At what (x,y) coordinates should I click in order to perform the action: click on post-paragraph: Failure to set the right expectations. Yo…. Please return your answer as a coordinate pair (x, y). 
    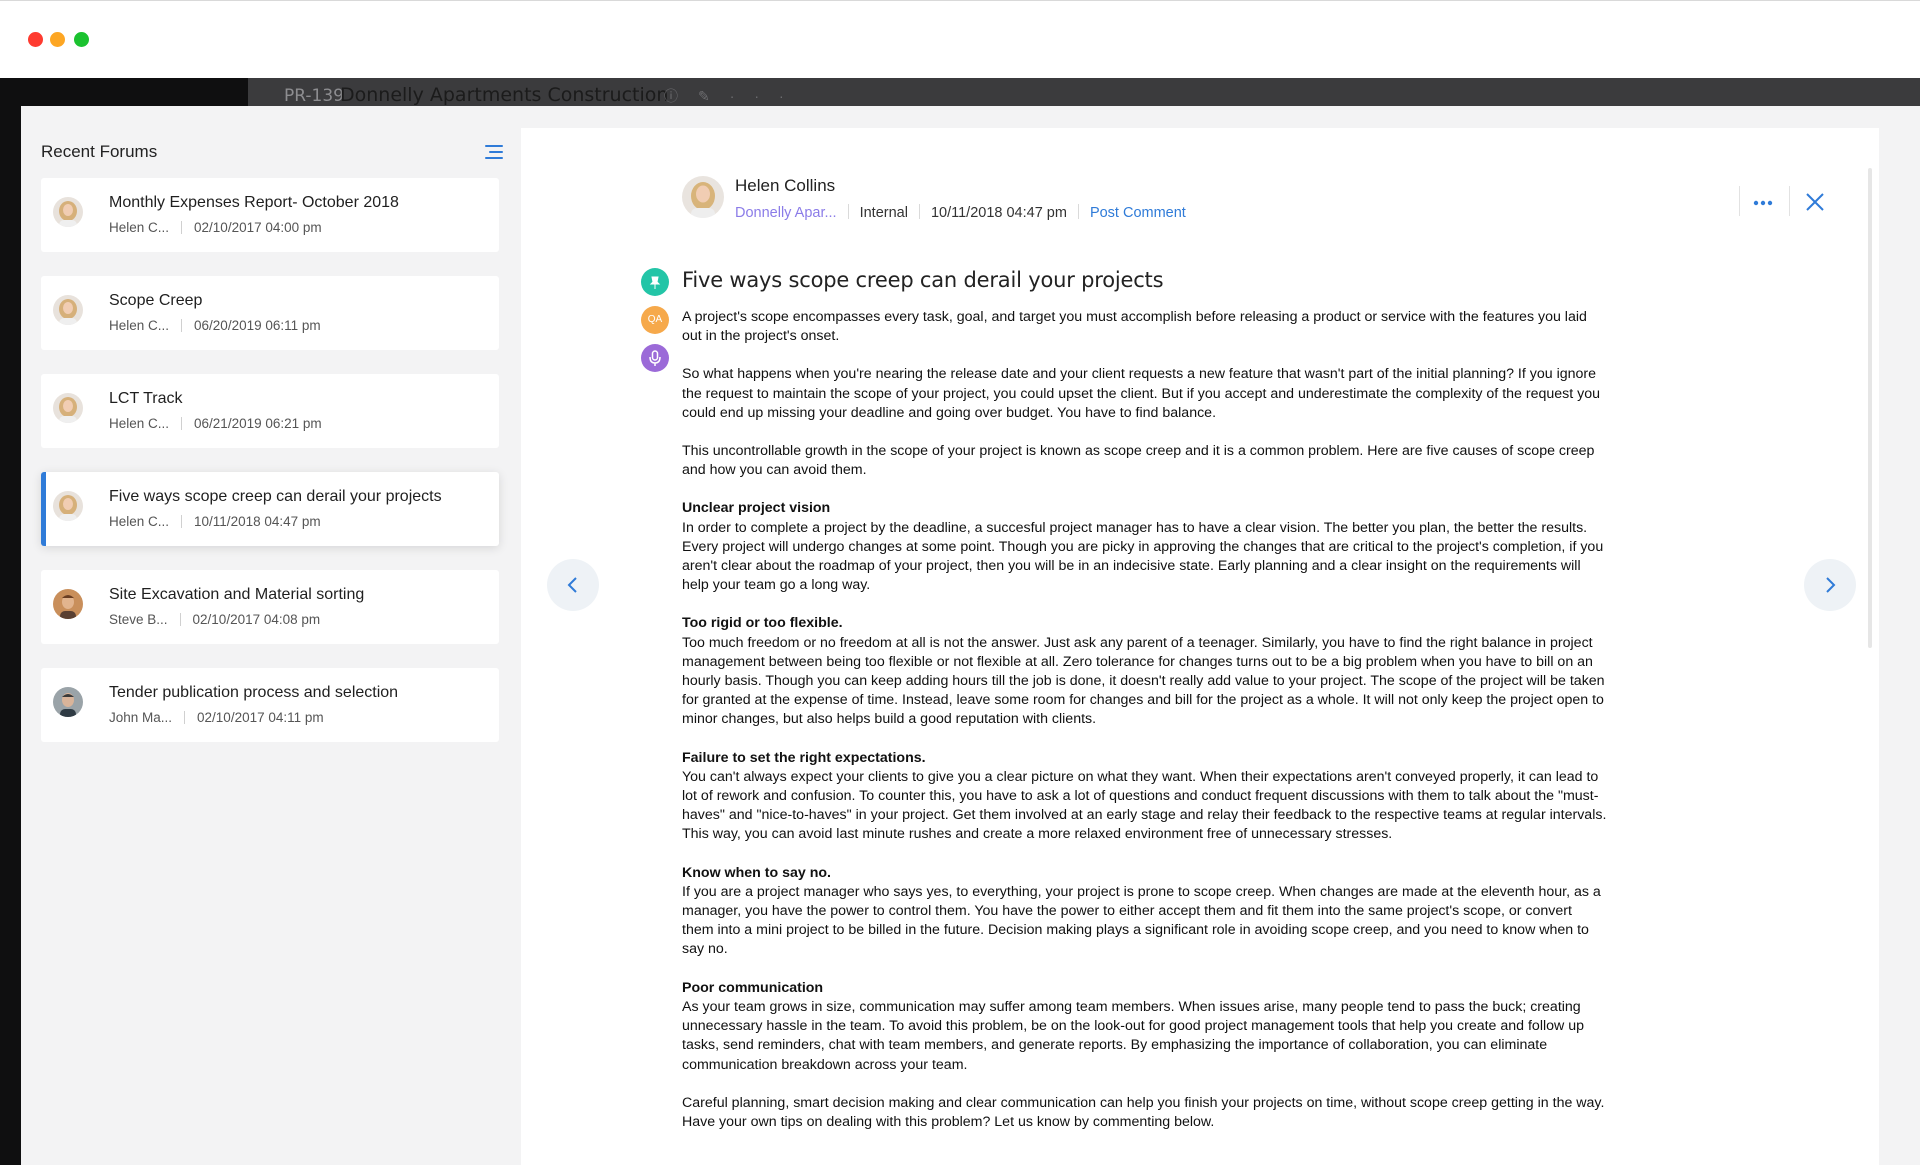
    Looking at the image, I should click on (1144, 797).